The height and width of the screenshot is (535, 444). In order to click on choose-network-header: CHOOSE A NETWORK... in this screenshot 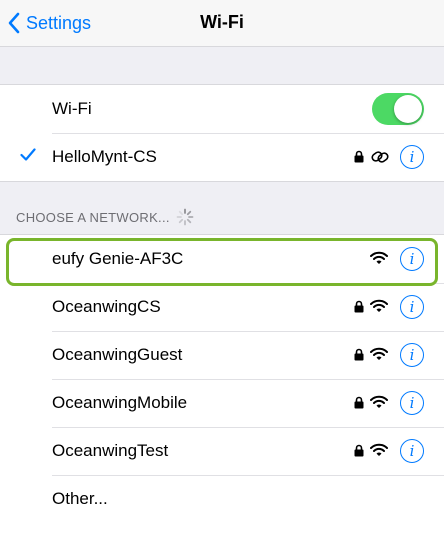, I will do `click(105, 217)`.